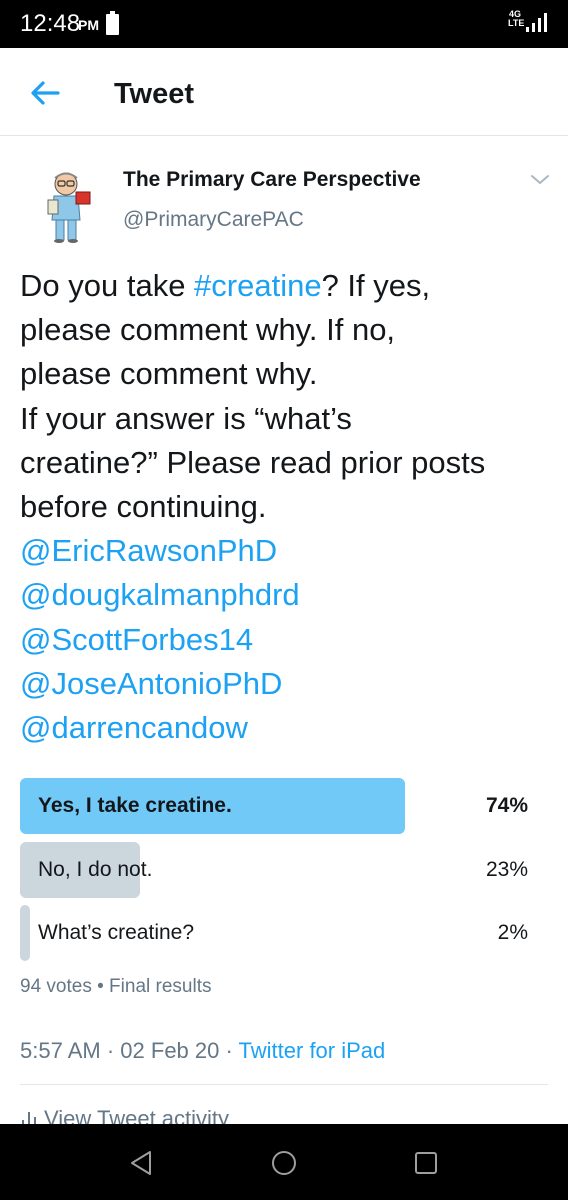 The width and height of the screenshot is (568, 1200). Describe the element at coordinates (25, 933) in the screenshot. I see `poll-bar` at that location.